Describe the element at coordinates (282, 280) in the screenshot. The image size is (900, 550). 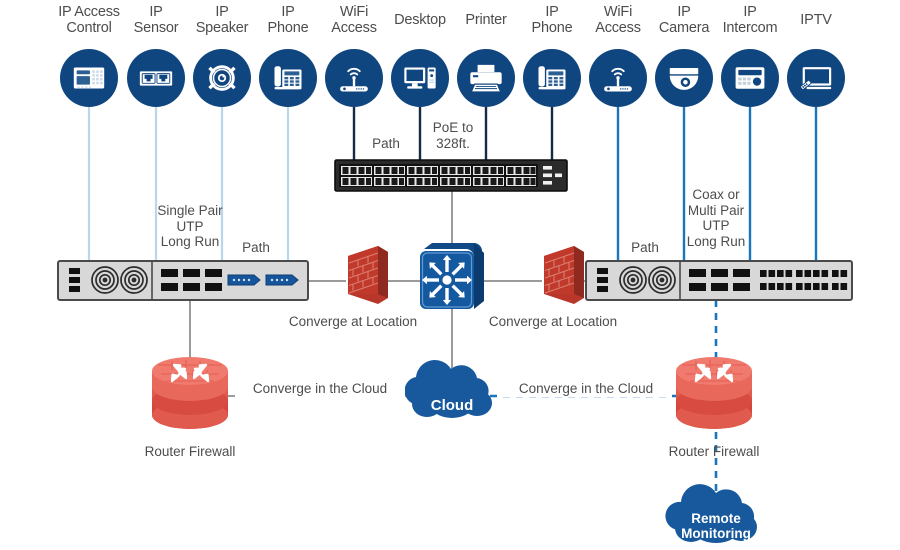
I see `fiber-connector-b` at that location.